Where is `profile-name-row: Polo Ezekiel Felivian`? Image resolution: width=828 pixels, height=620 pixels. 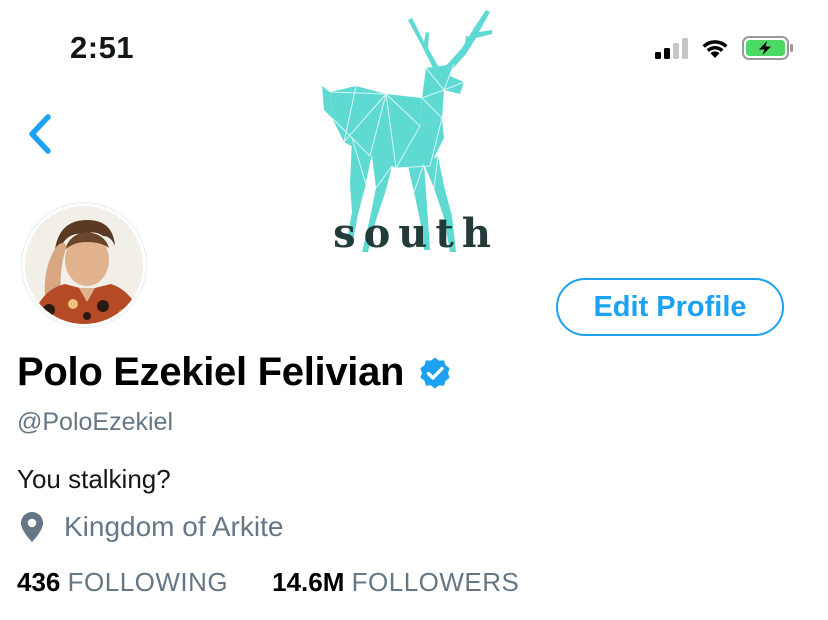 profile-name-row: Polo Ezekiel Felivian is located at coordinates (234, 372).